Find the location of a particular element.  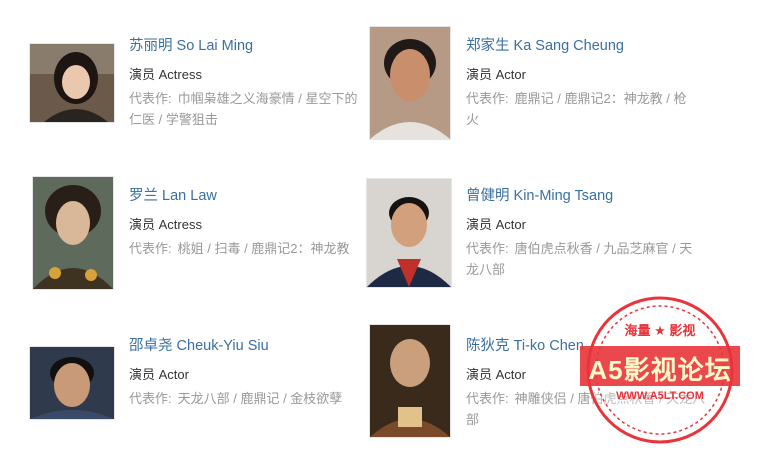

works-line-2: 火 is located at coordinates (472, 119).